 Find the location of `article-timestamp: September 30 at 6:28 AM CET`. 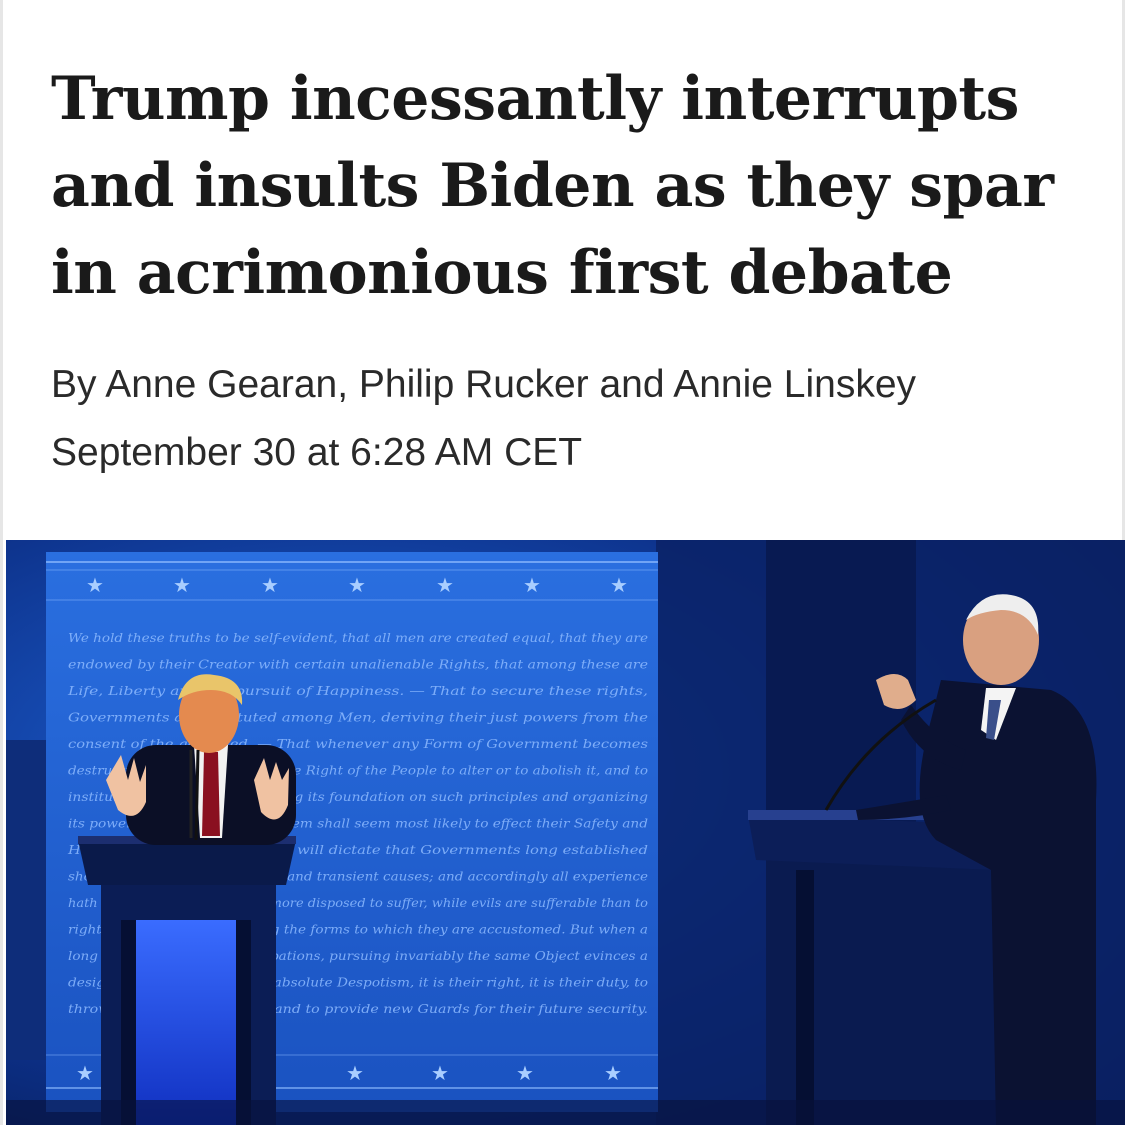

article-timestamp: September 30 at 6:28 AM CET is located at coordinates (317, 452).